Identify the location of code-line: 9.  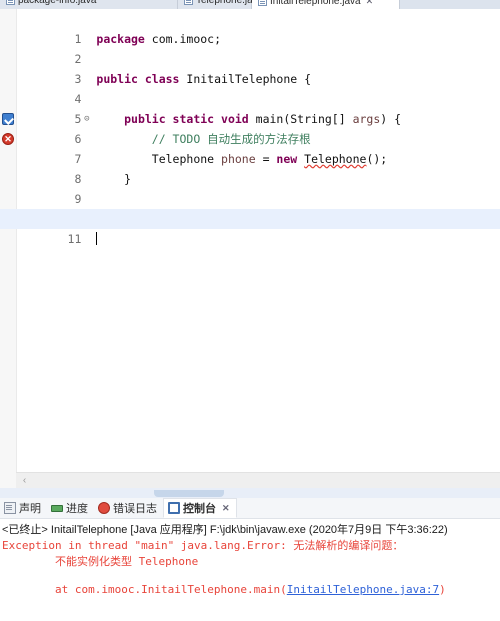
(250, 187).